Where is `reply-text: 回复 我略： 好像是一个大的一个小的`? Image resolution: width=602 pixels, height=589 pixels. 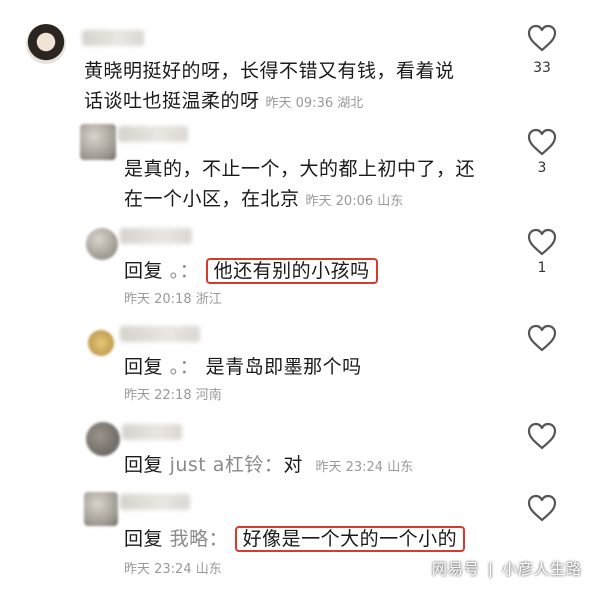 reply-text: 回复 我略： 好像是一个大的一个小的 is located at coordinates (295, 539).